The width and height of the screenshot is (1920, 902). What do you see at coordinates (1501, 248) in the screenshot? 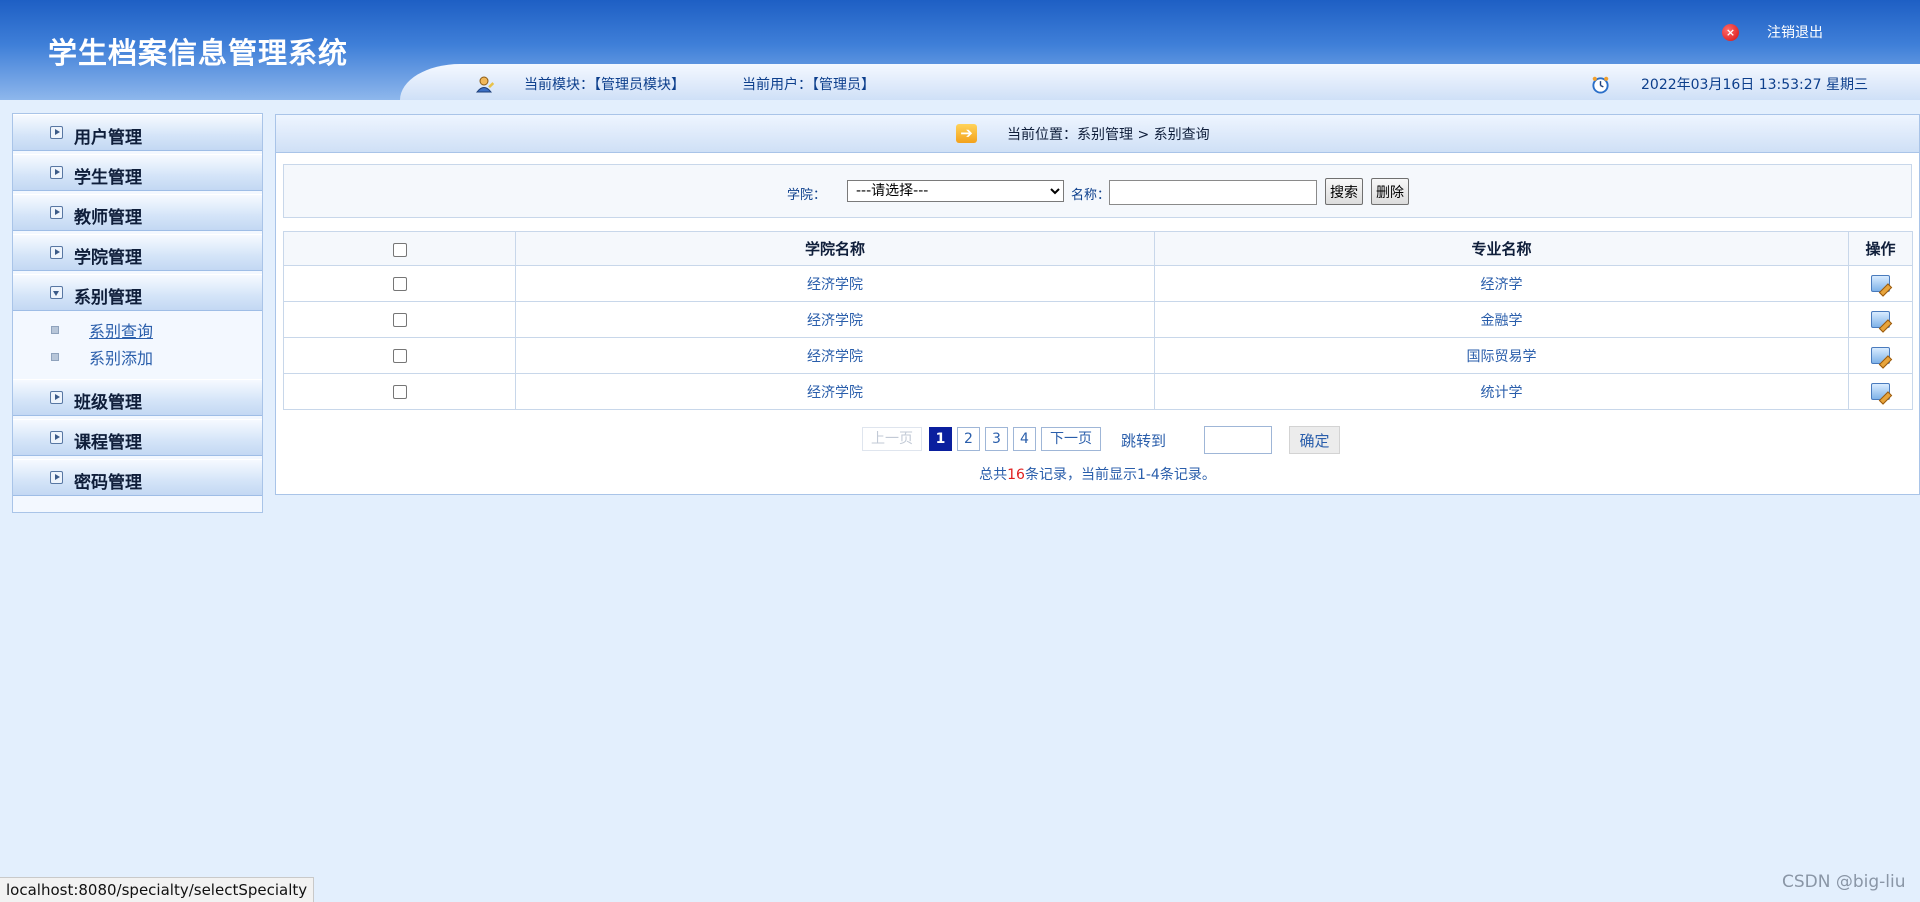
I see `column-header-specialty: 专业名称` at bounding box center [1501, 248].